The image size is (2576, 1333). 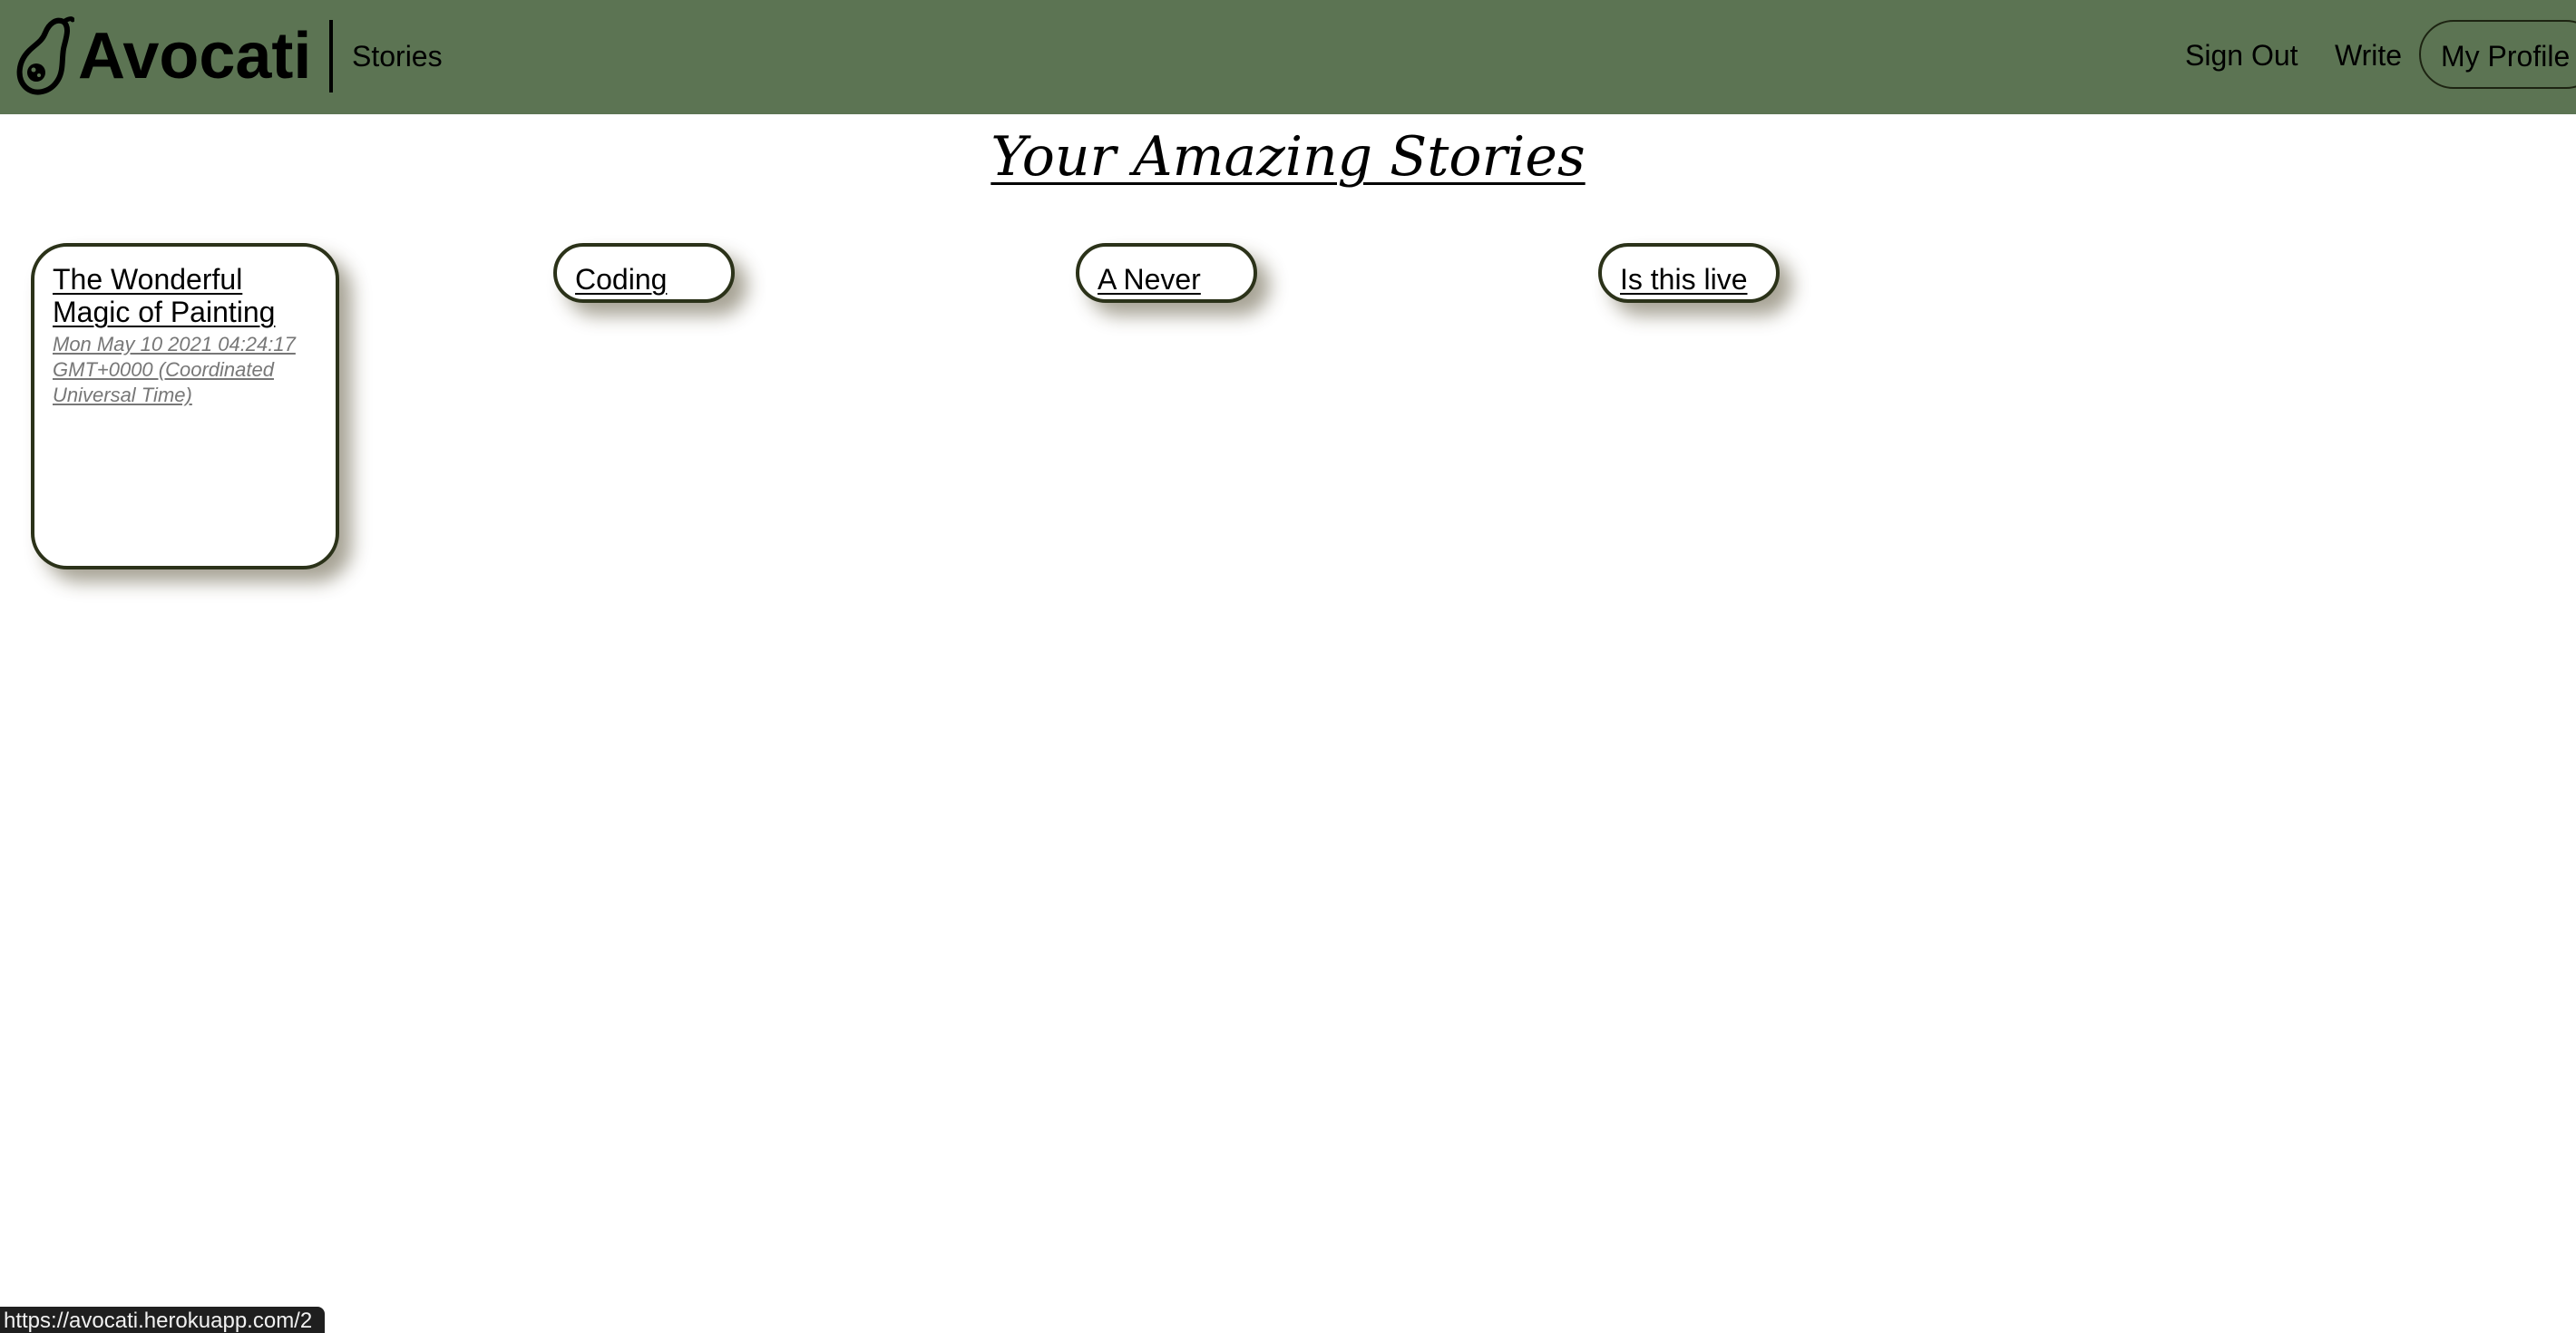 I want to click on nav-divider, so click(x=331, y=56).